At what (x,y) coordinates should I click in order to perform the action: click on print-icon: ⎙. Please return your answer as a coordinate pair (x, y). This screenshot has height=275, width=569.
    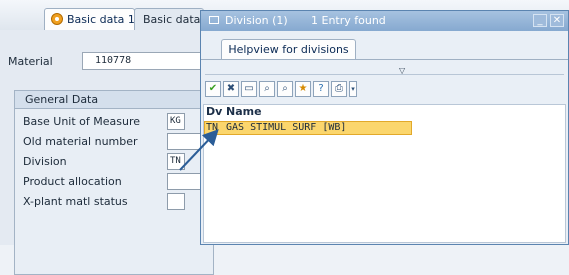
    Looking at the image, I should click on (339, 89).